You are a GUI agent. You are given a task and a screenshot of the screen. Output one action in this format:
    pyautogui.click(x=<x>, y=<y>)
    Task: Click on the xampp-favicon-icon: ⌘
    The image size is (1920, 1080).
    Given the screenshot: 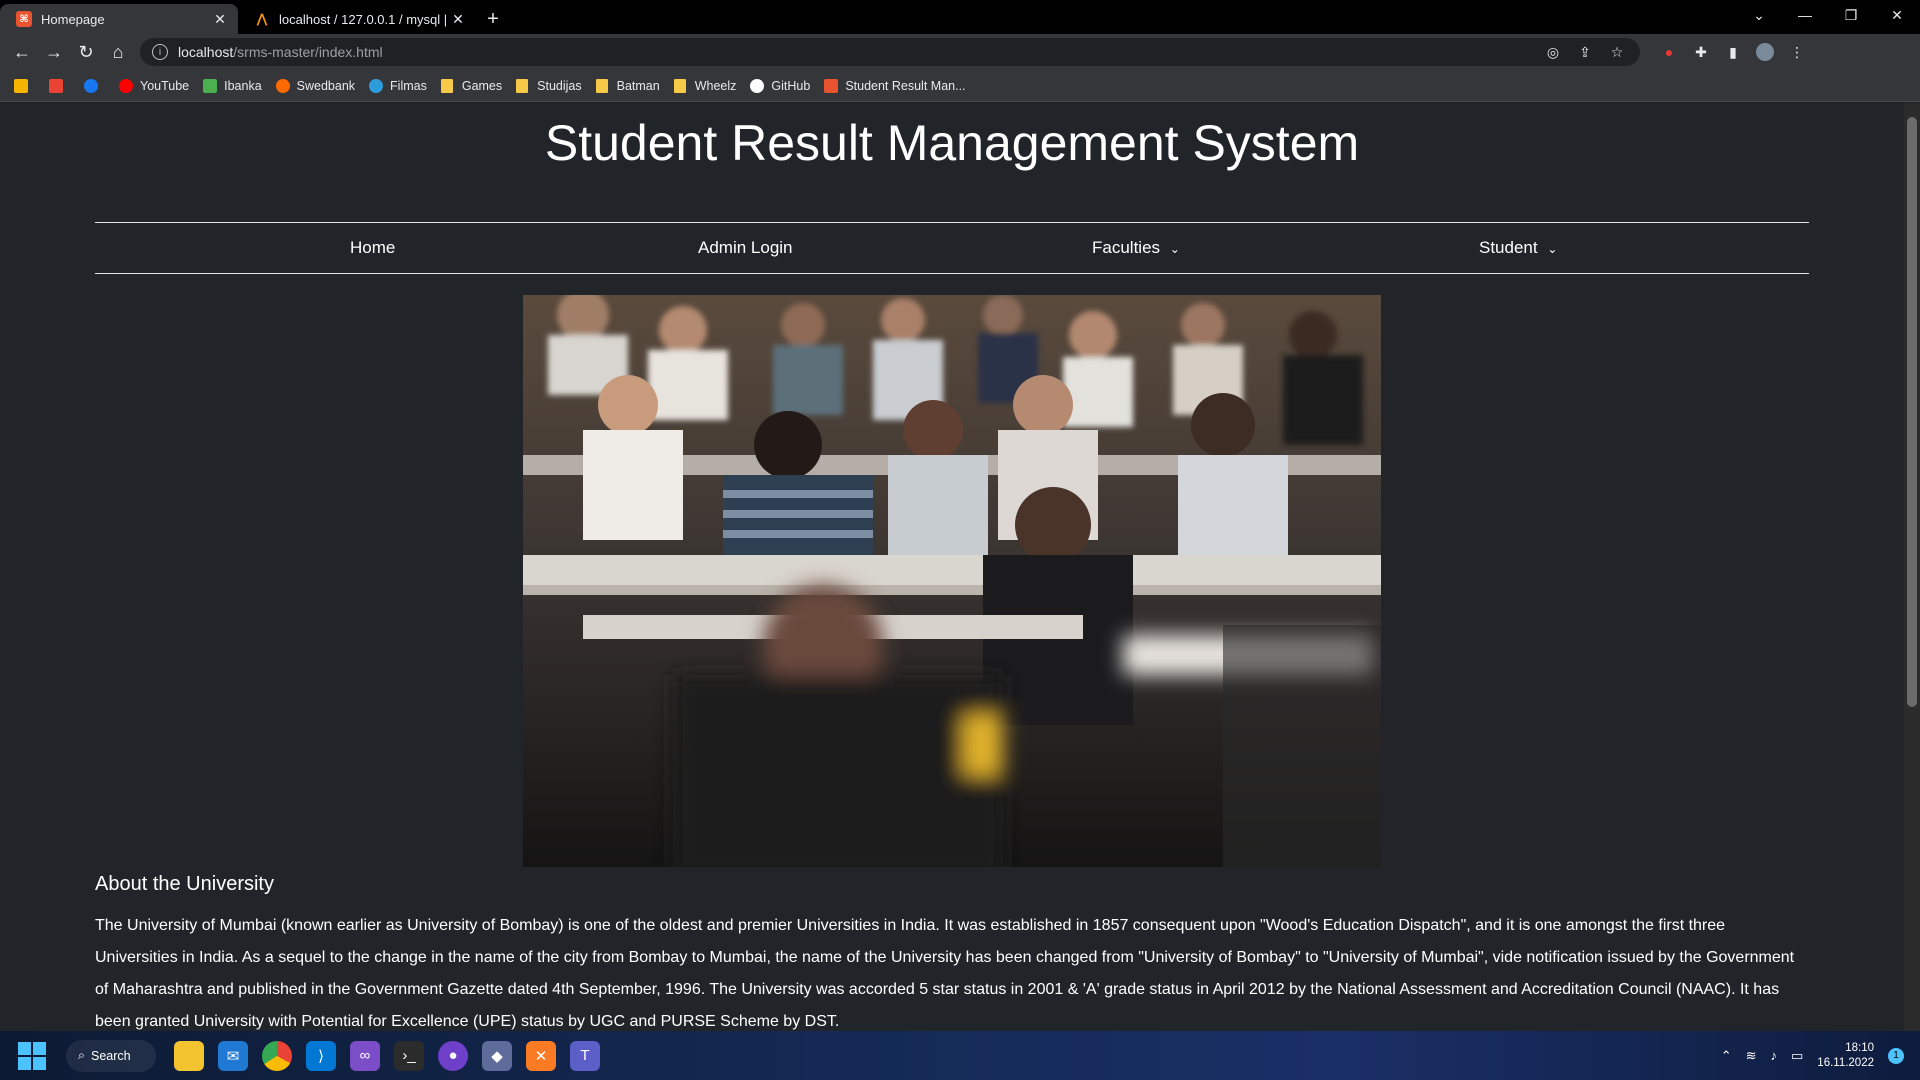 What is the action you would take?
    pyautogui.click(x=24, y=19)
    